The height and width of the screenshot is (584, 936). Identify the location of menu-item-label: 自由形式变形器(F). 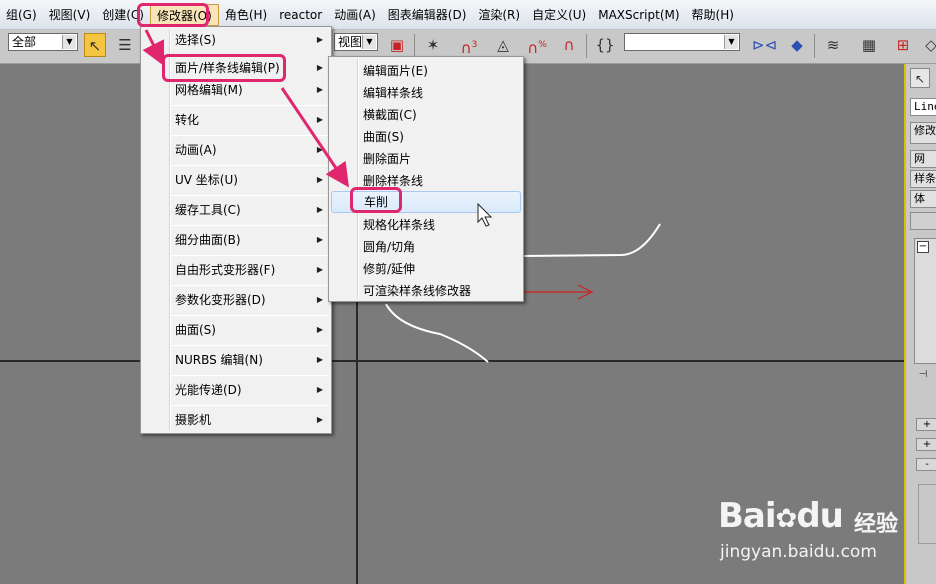
(225, 270).